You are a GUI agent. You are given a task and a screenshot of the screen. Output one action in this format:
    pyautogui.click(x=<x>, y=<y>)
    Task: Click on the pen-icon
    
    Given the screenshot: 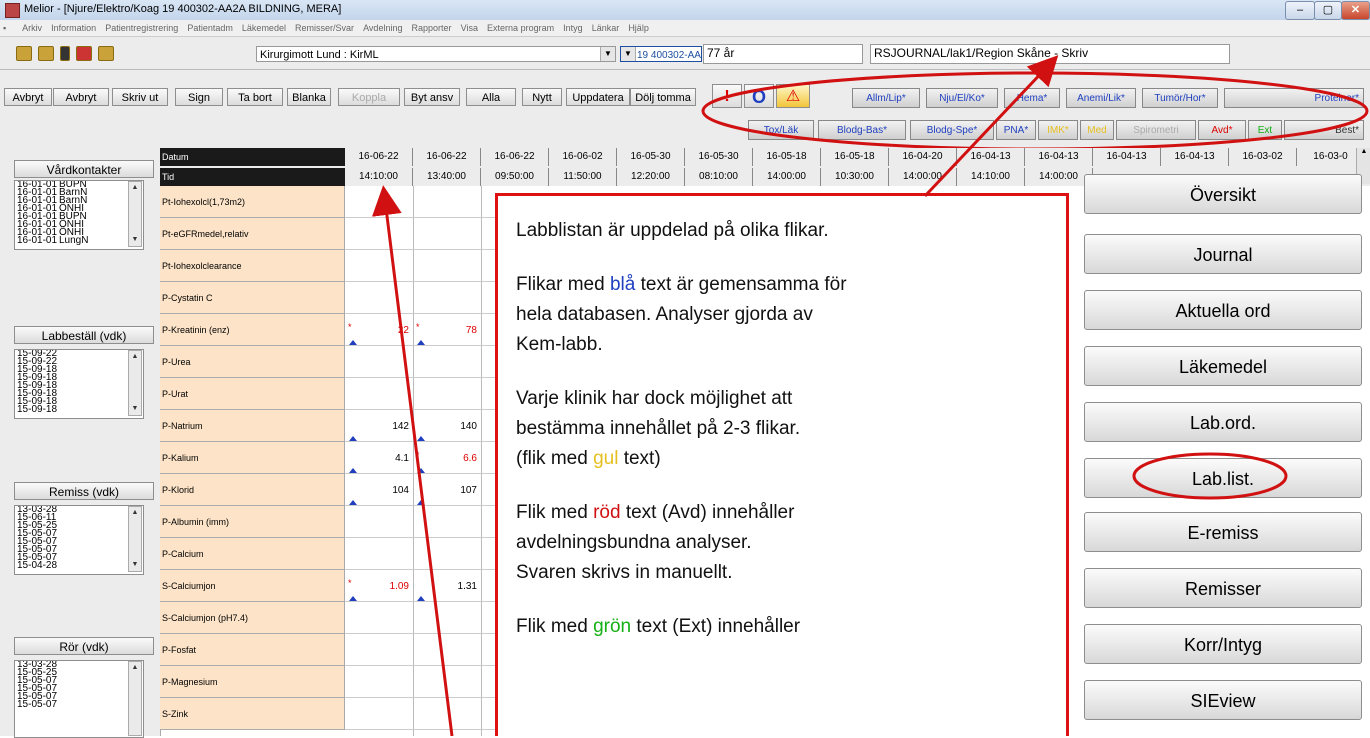 What is the action you would take?
    pyautogui.click(x=65, y=53)
    